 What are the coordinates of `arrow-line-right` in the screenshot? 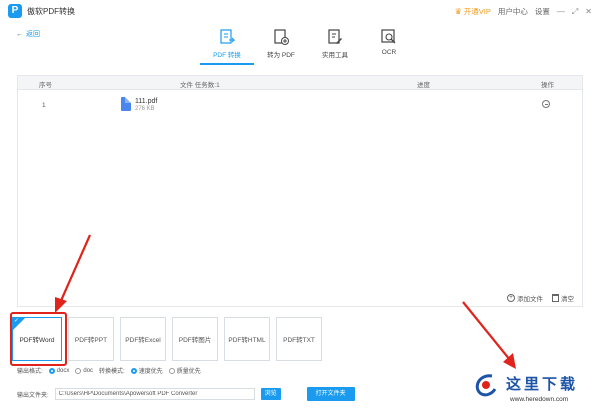 It's located at (486, 331).